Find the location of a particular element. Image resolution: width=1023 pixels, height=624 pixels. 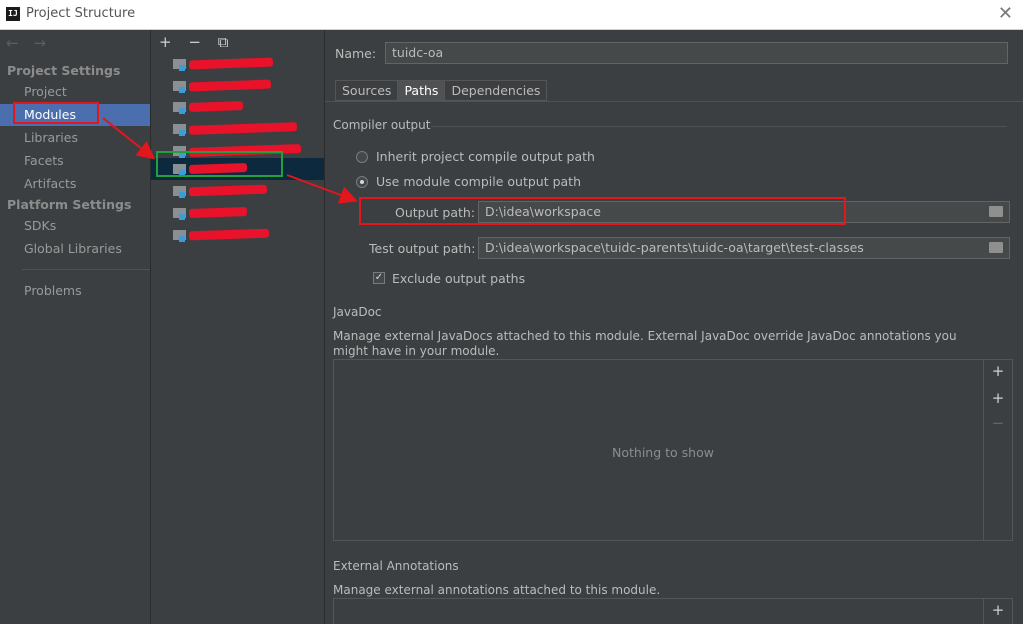

back-arrow-icon: ← is located at coordinates (12, 43).